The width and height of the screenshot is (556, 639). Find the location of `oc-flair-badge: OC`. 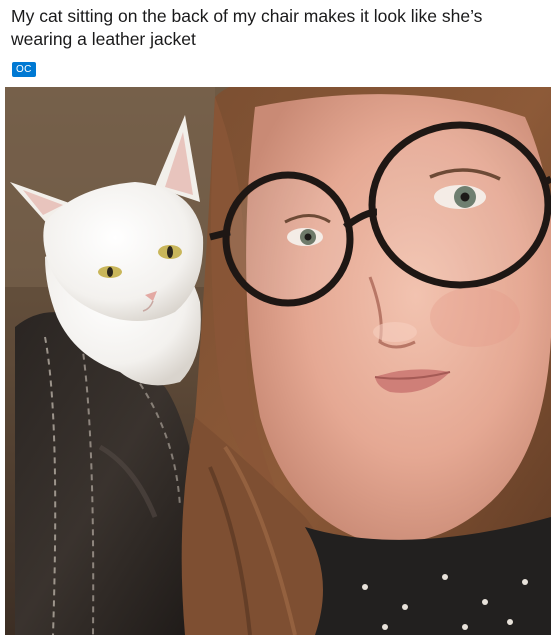

oc-flair-badge: OC is located at coordinates (24, 69).